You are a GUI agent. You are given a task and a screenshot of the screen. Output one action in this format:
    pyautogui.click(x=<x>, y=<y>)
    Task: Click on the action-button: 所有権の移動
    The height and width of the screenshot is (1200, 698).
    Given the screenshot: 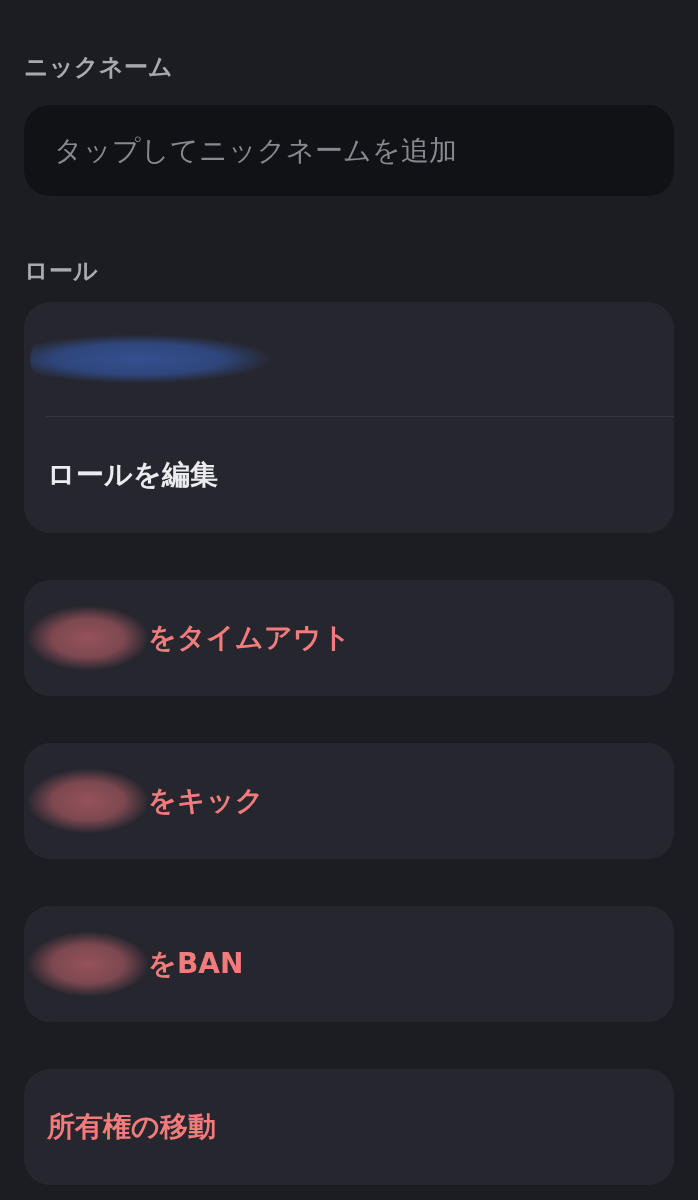 What is the action you would take?
    pyautogui.click(x=349, y=1127)
    